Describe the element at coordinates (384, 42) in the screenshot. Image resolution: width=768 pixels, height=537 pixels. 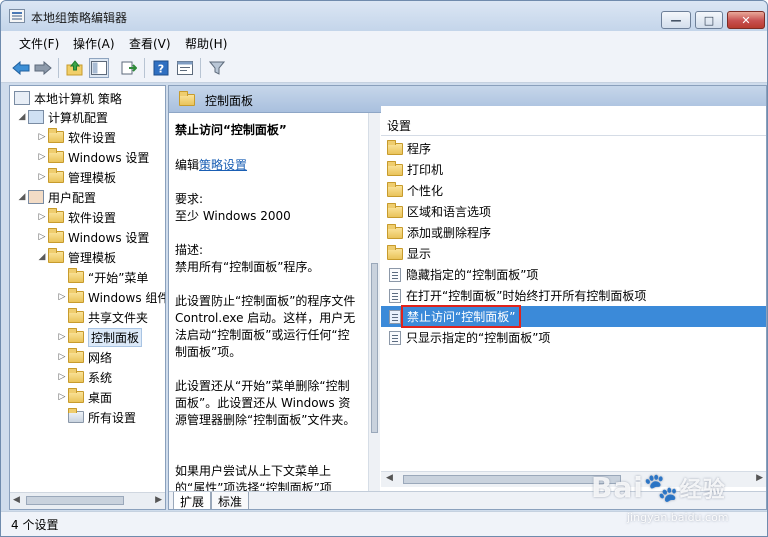
I see `menu-bar: 文件(F) 操作(A) 查看(V) 帮助(H)` at that location.